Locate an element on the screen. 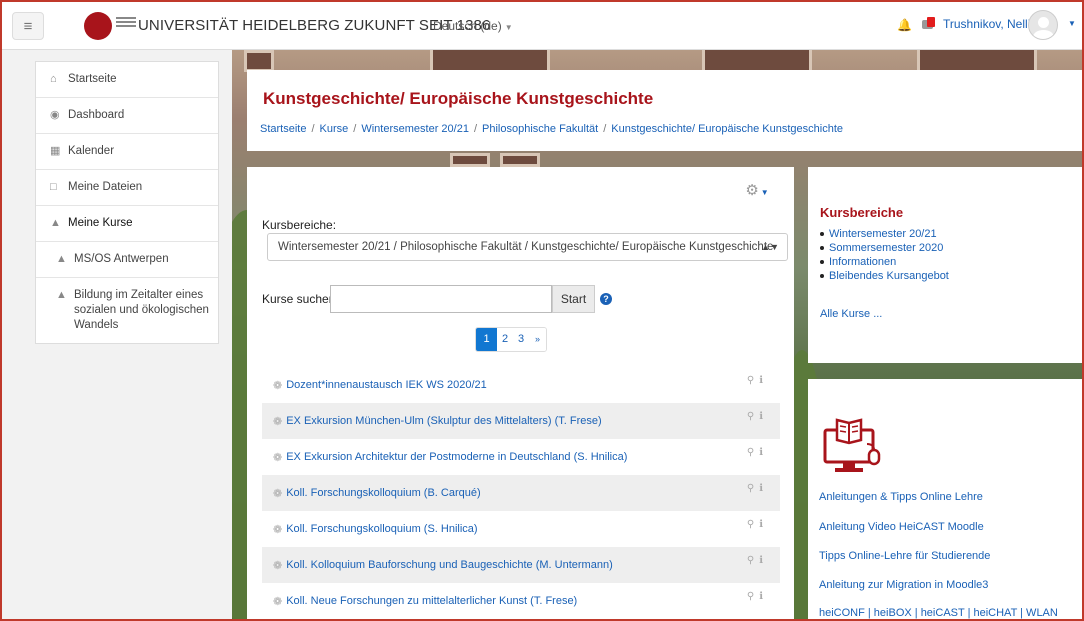  online-learning-icon is located at coordinates (852, 445).